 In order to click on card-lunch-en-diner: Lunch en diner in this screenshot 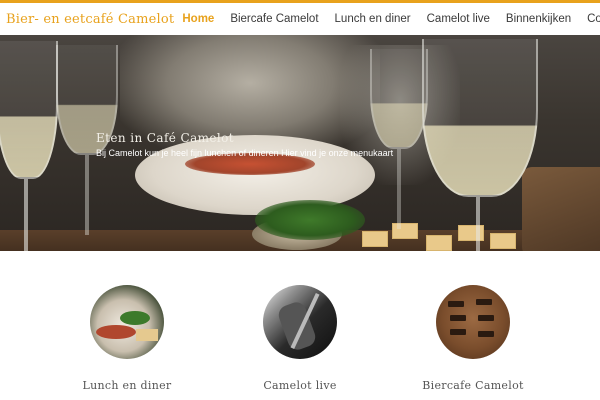, I will do `click(127, 338)`.